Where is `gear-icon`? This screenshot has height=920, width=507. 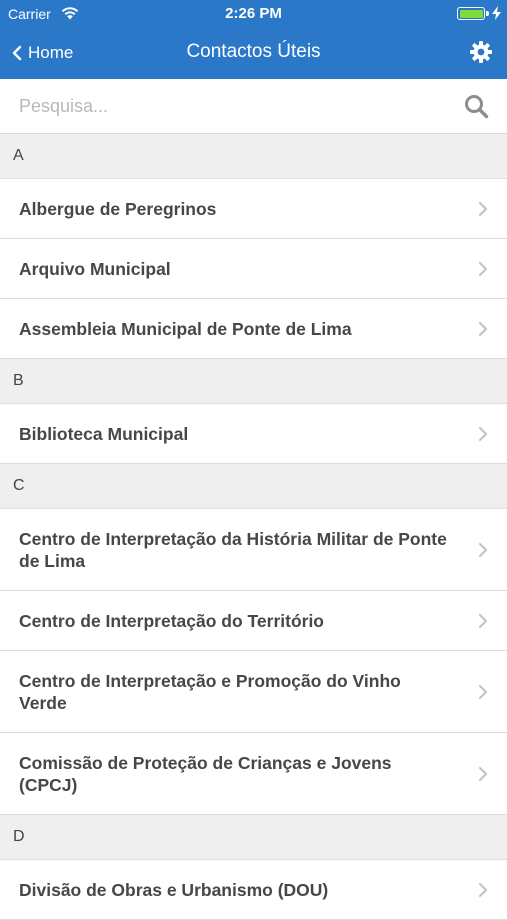 gear-icon is located at coordinates (481, 54).